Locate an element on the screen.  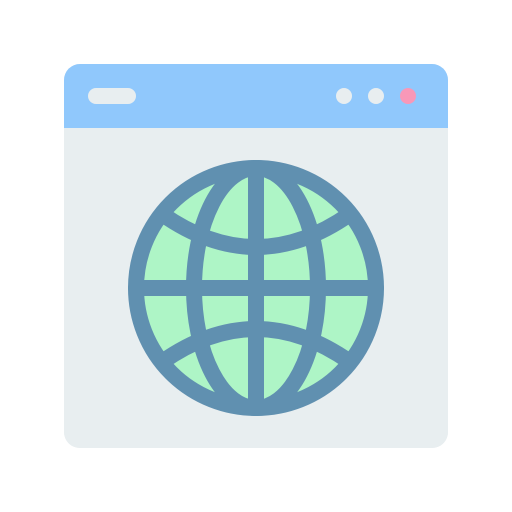
window-titlebar is located at coordinates (256, 96).